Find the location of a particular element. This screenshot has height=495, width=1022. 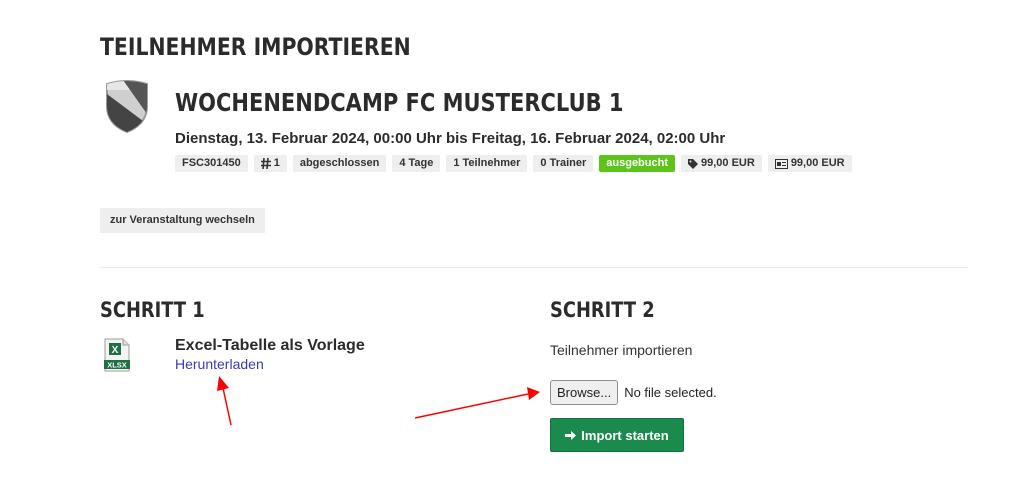

badge-availability-label: ausgebucht is located at coordinates (637, 163).